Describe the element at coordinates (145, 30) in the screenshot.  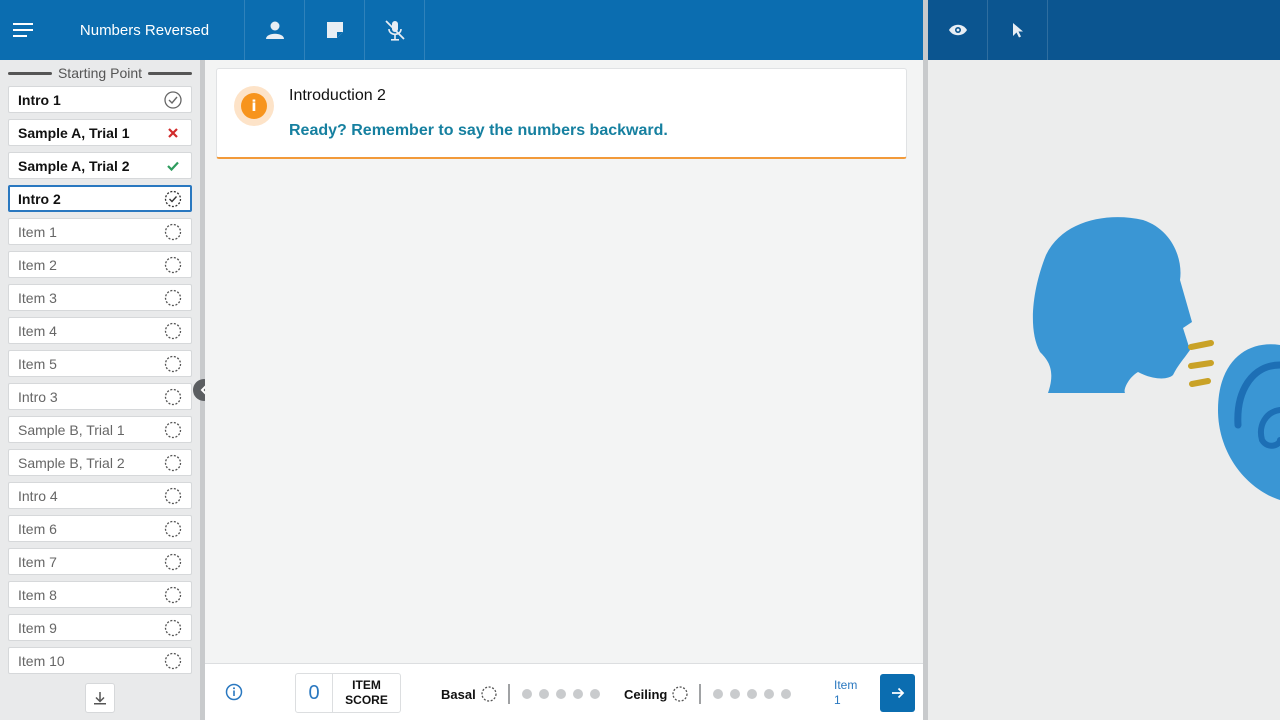
I see `test-title: Numbers Reversed` at that location.